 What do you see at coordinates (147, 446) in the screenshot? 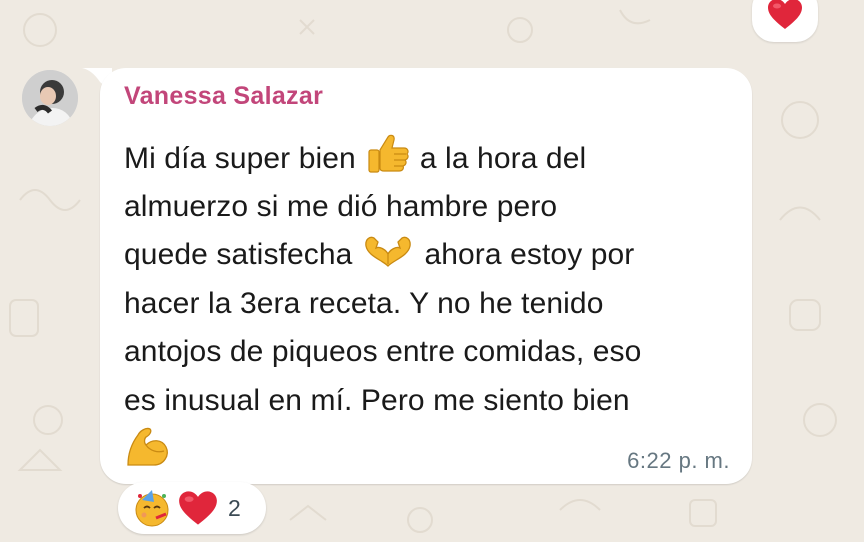
I see `flexed-biceps-icon` at bounding box center [147, 446].